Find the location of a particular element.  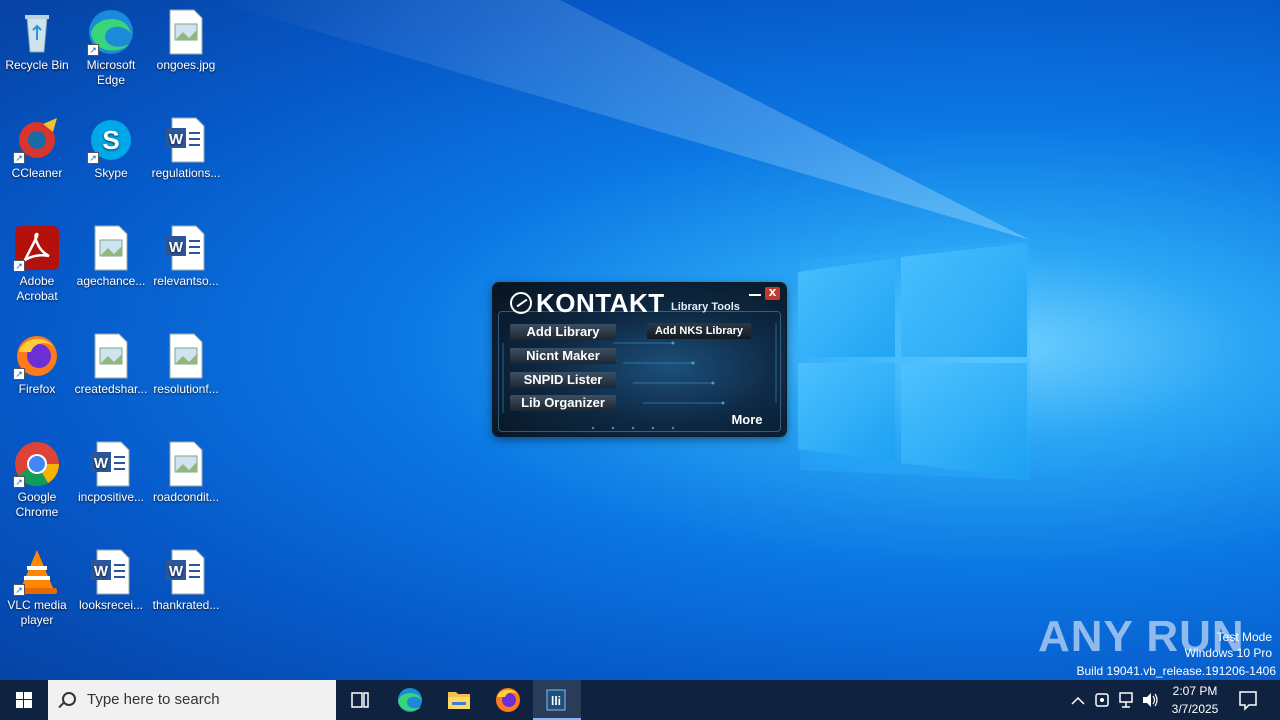

search-icon is located at coordinates (69, 699).